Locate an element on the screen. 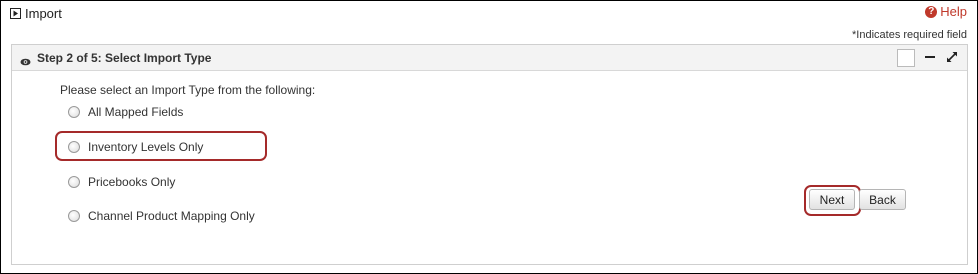 The height and width of the screenshot is (274, 978). back-button: Back is located at coordinates (882, 199).